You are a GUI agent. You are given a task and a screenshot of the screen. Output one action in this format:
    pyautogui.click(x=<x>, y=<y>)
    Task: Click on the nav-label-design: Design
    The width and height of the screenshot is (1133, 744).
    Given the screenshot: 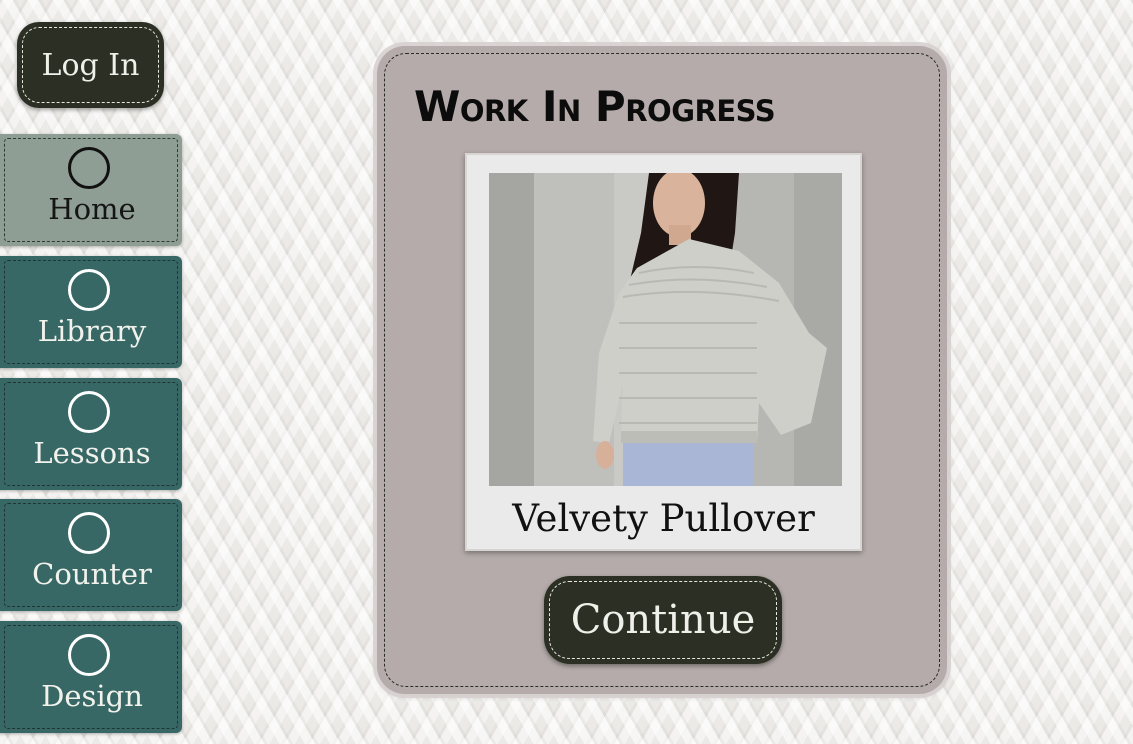 What is the action you would take?
    pyautogui.click(x=92, y=696)
    